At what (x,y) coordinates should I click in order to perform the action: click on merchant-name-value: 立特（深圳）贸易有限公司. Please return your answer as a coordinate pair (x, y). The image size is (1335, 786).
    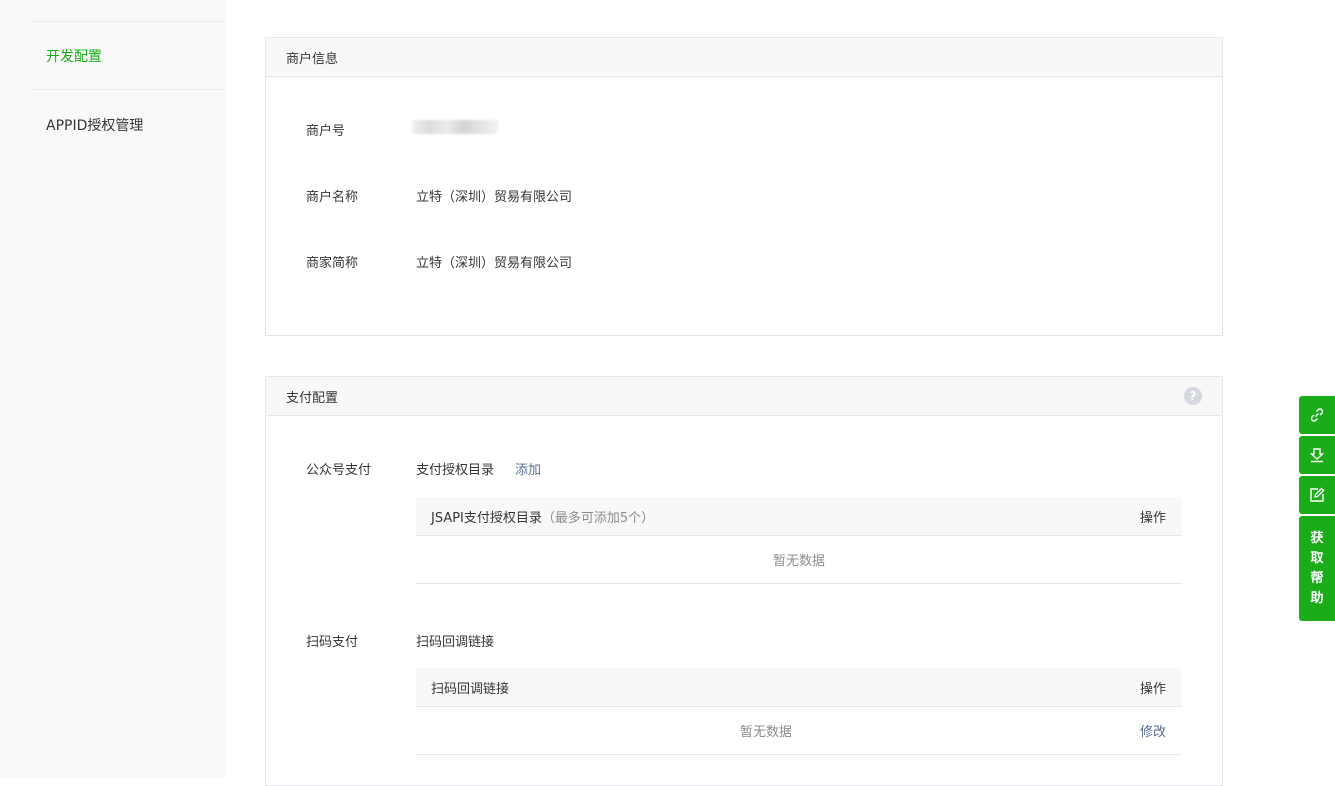
    Looking at the image, I should click on (494, 197).